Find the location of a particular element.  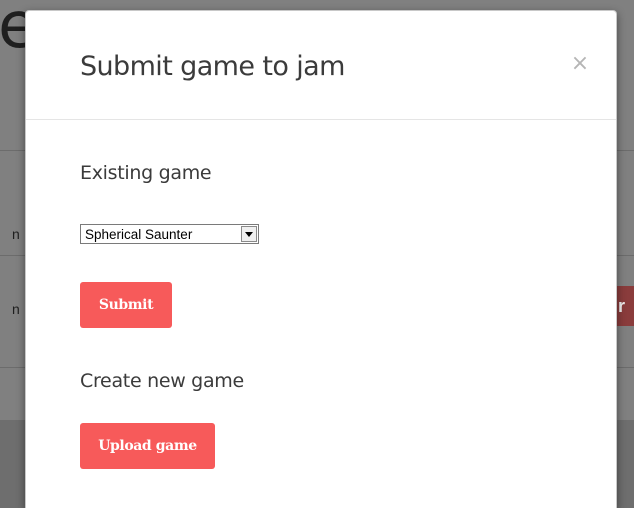

chevron-down-icon is located at coordinates (249, 234).